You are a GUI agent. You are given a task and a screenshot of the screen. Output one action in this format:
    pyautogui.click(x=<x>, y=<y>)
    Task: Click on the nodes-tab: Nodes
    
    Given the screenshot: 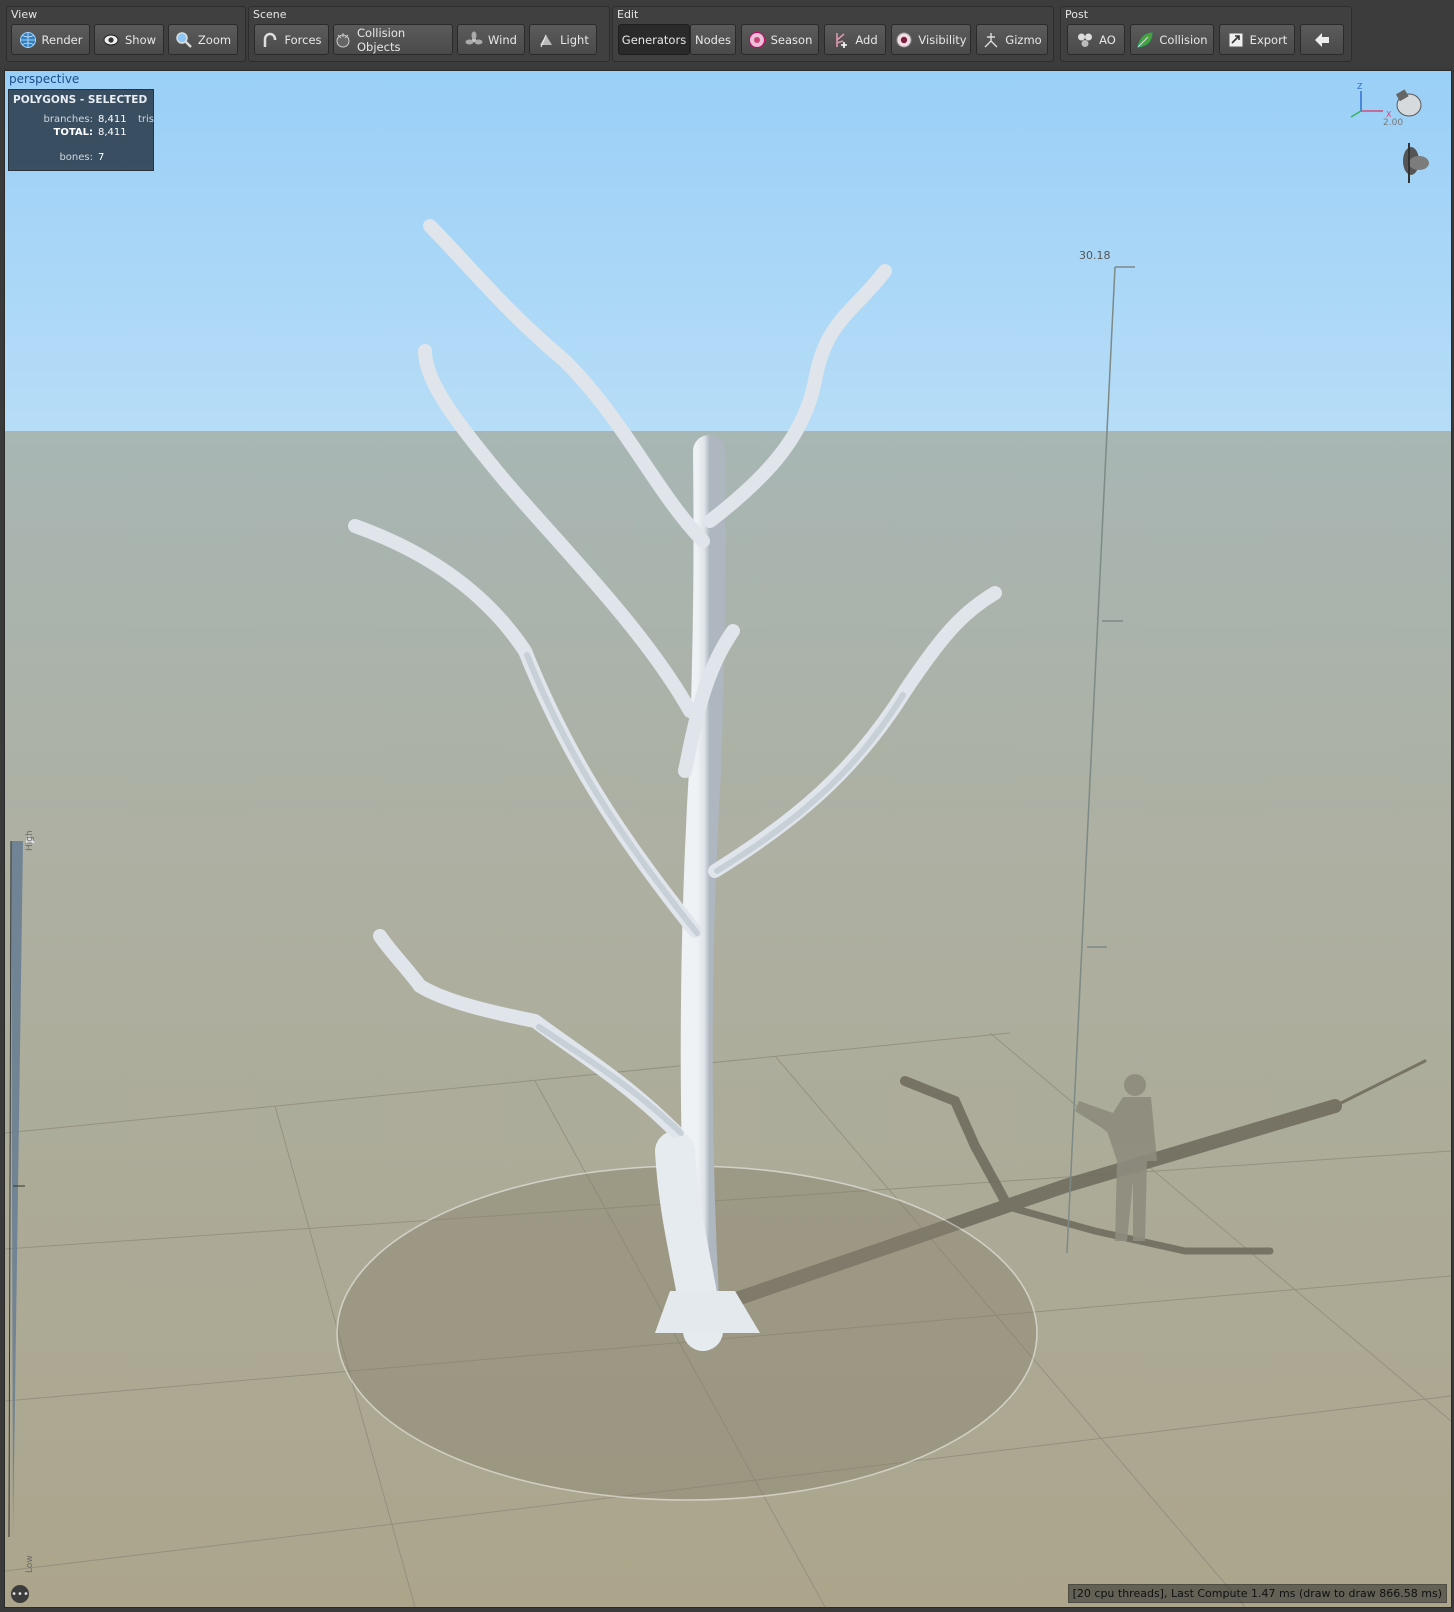 What is the action you would take?
    pyautogui.click(x=713, y=39)
    